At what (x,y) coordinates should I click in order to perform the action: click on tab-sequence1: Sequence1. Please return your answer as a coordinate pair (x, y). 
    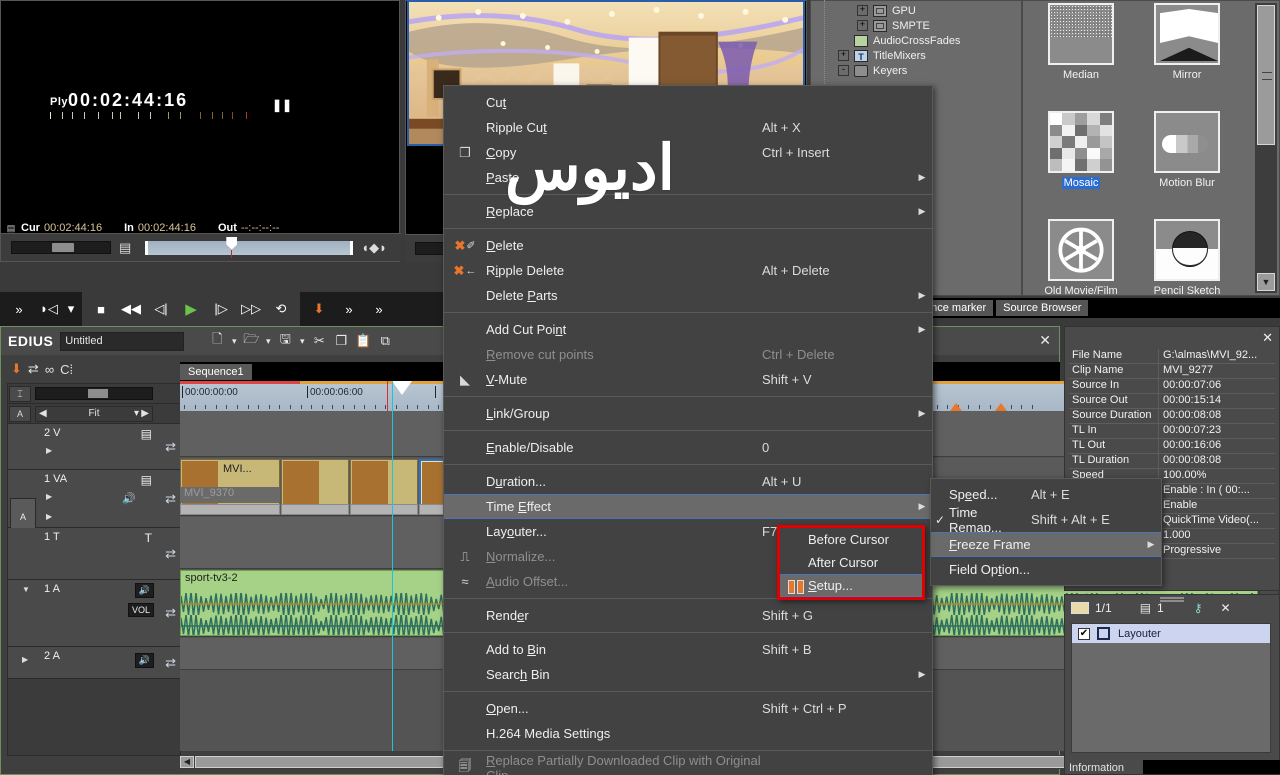
    Looking at the image, I should click on (216, 371).